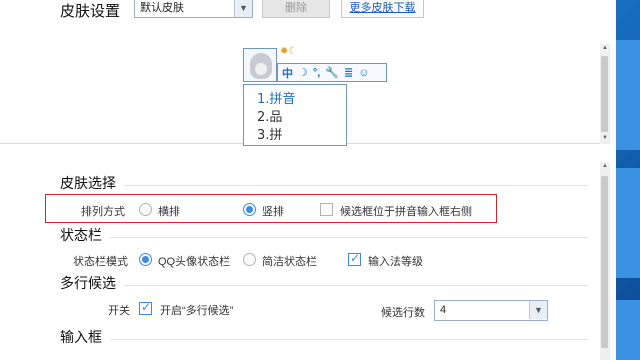 The height and width of the screenshot is (360, 640). I want to click on status-qq-label: QQ头像状态栏, so click(194, 261).